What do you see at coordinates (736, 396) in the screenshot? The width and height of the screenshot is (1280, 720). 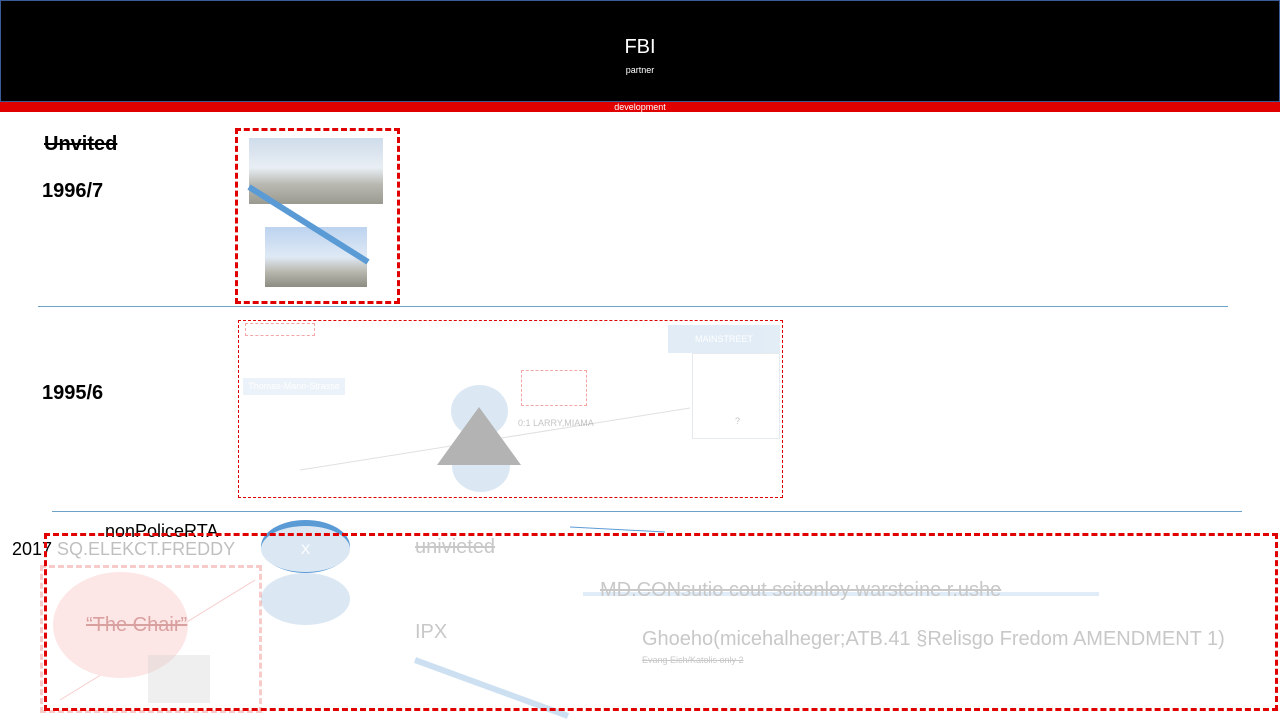 I see `mainstreet-panel` at bounding box center [736, 396].